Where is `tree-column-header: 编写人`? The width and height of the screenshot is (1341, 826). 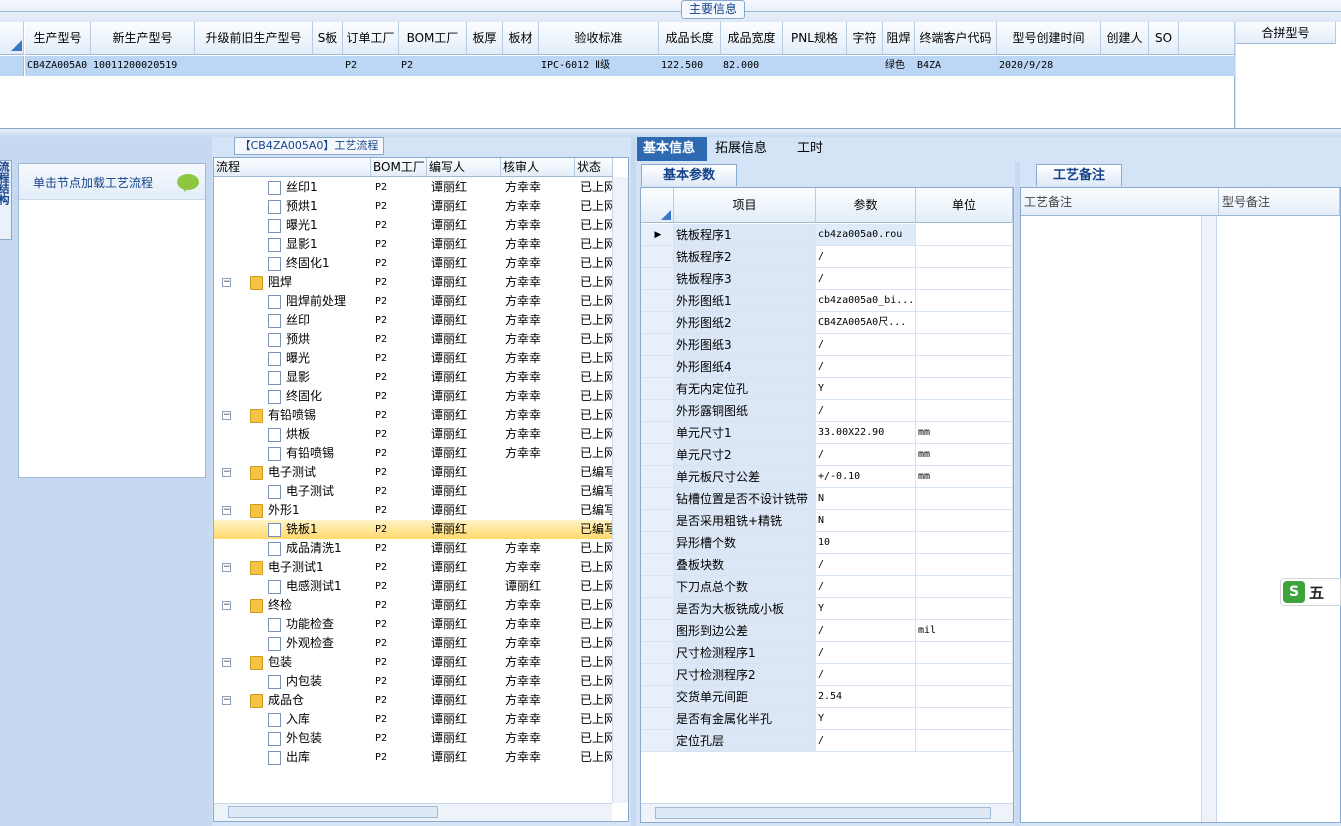 tree-column-header: 编写人 is located at coordinates (464, 167).